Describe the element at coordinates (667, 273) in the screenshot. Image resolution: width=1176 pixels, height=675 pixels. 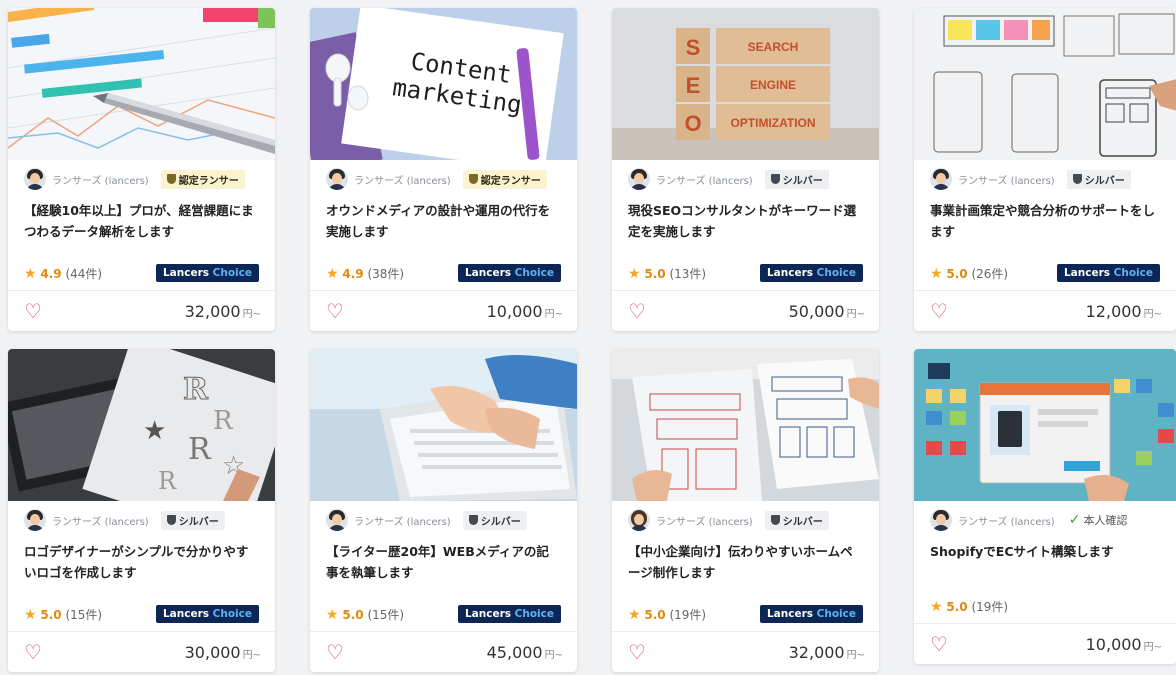
I see `rating: ★ 5.0 (13件)` at that location.